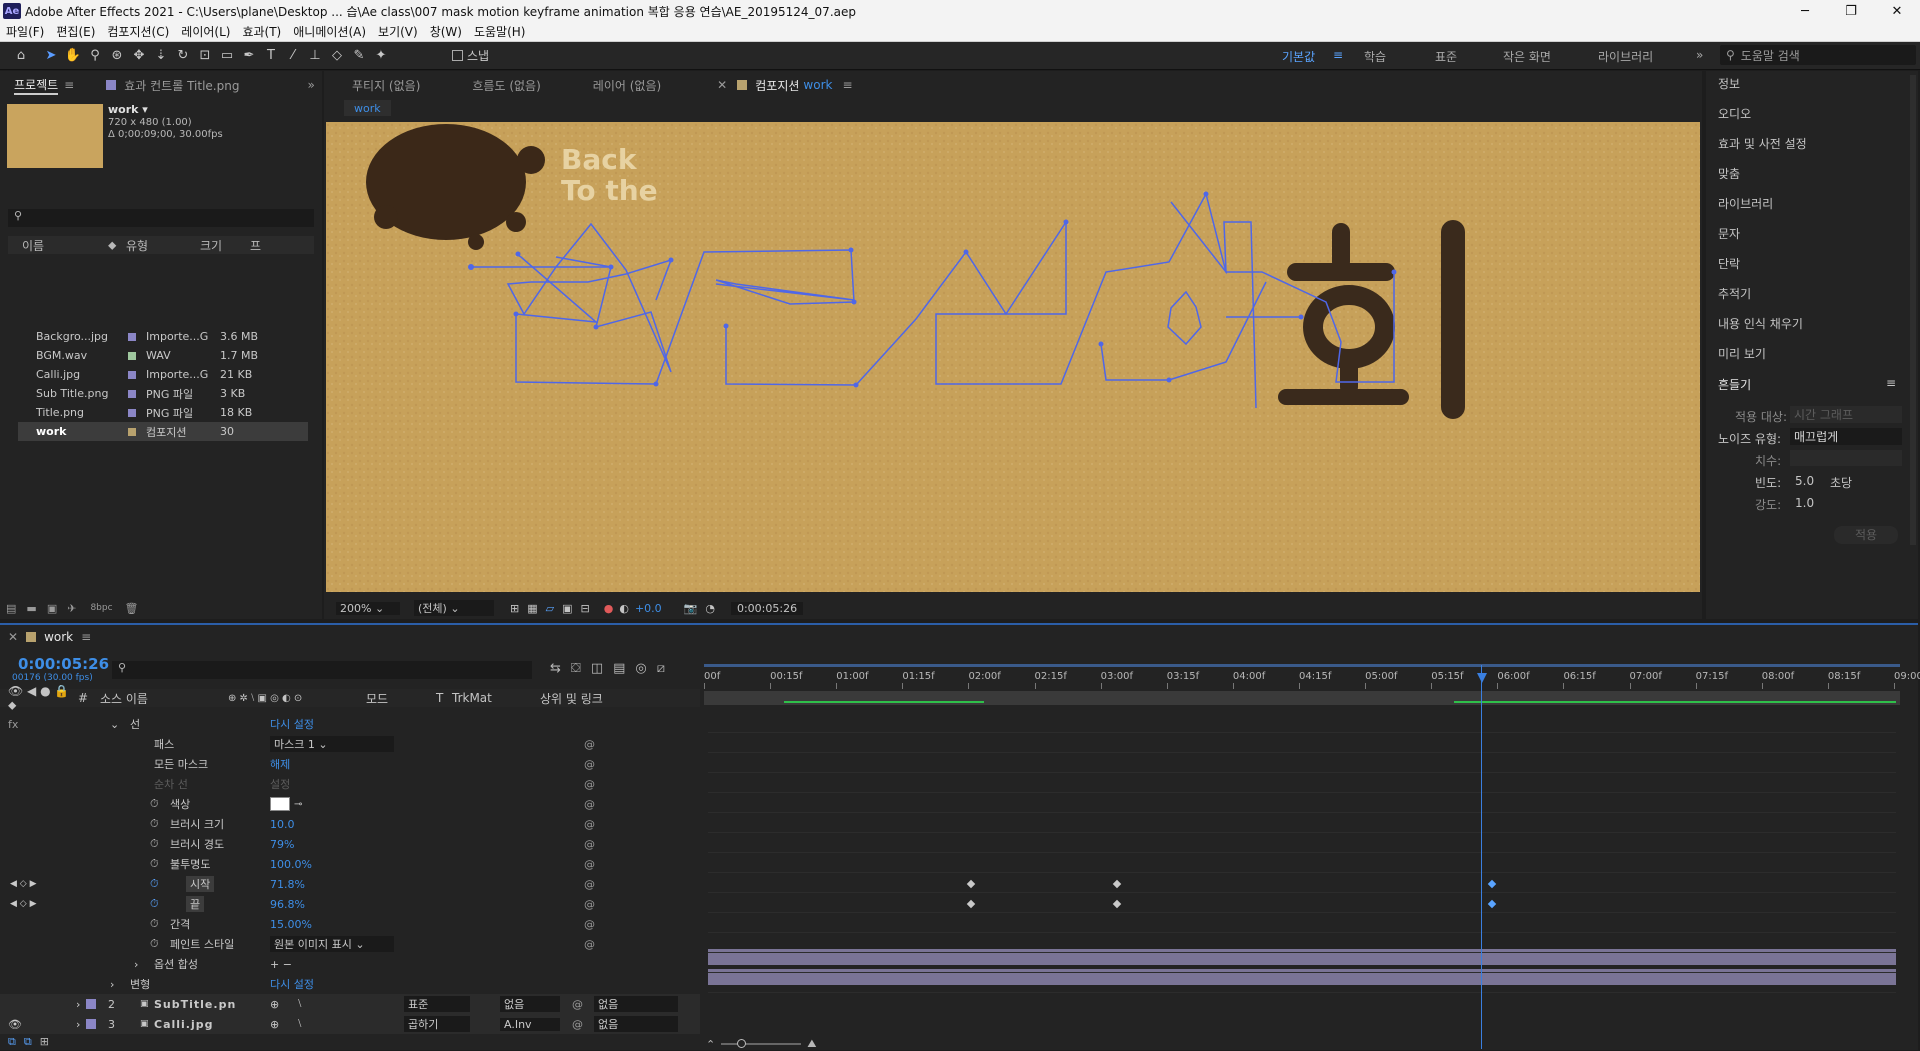 This screenshot has height=1051, width=1920. Describe the element at coordinates (506, 85) in the screenshot. I see `tab-flowchart: 흐름도 (없음)` at that location.